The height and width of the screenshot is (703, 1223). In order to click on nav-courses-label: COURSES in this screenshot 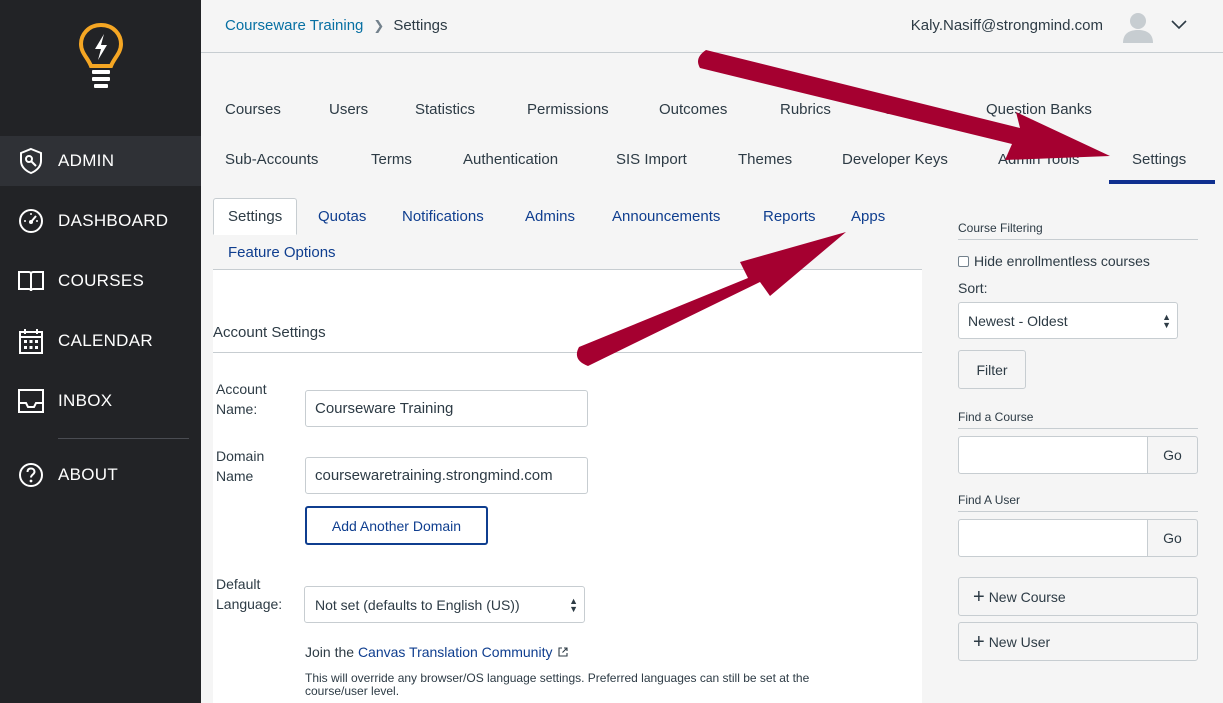, I will do `click(101, 280)`.